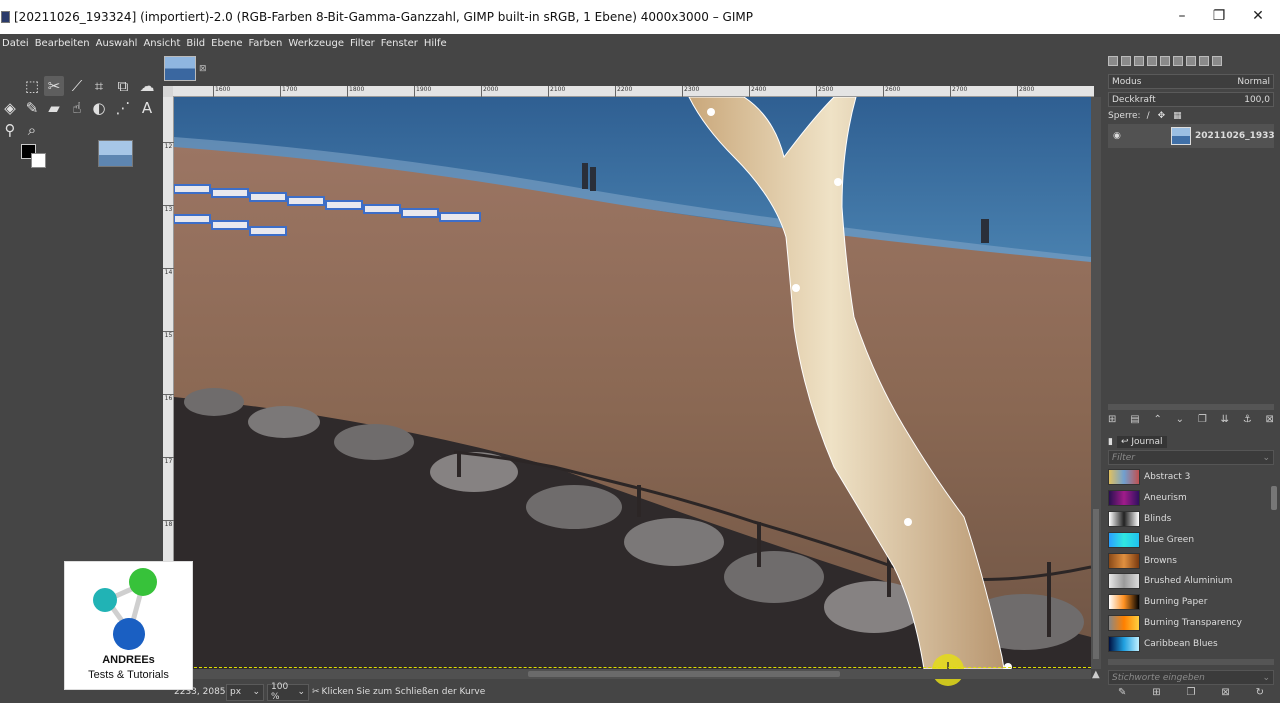  What do you see at coordinates (1219, 16) in the screenshot?
I see `maximize-button: ❐` at bounding box center [1219, 16].